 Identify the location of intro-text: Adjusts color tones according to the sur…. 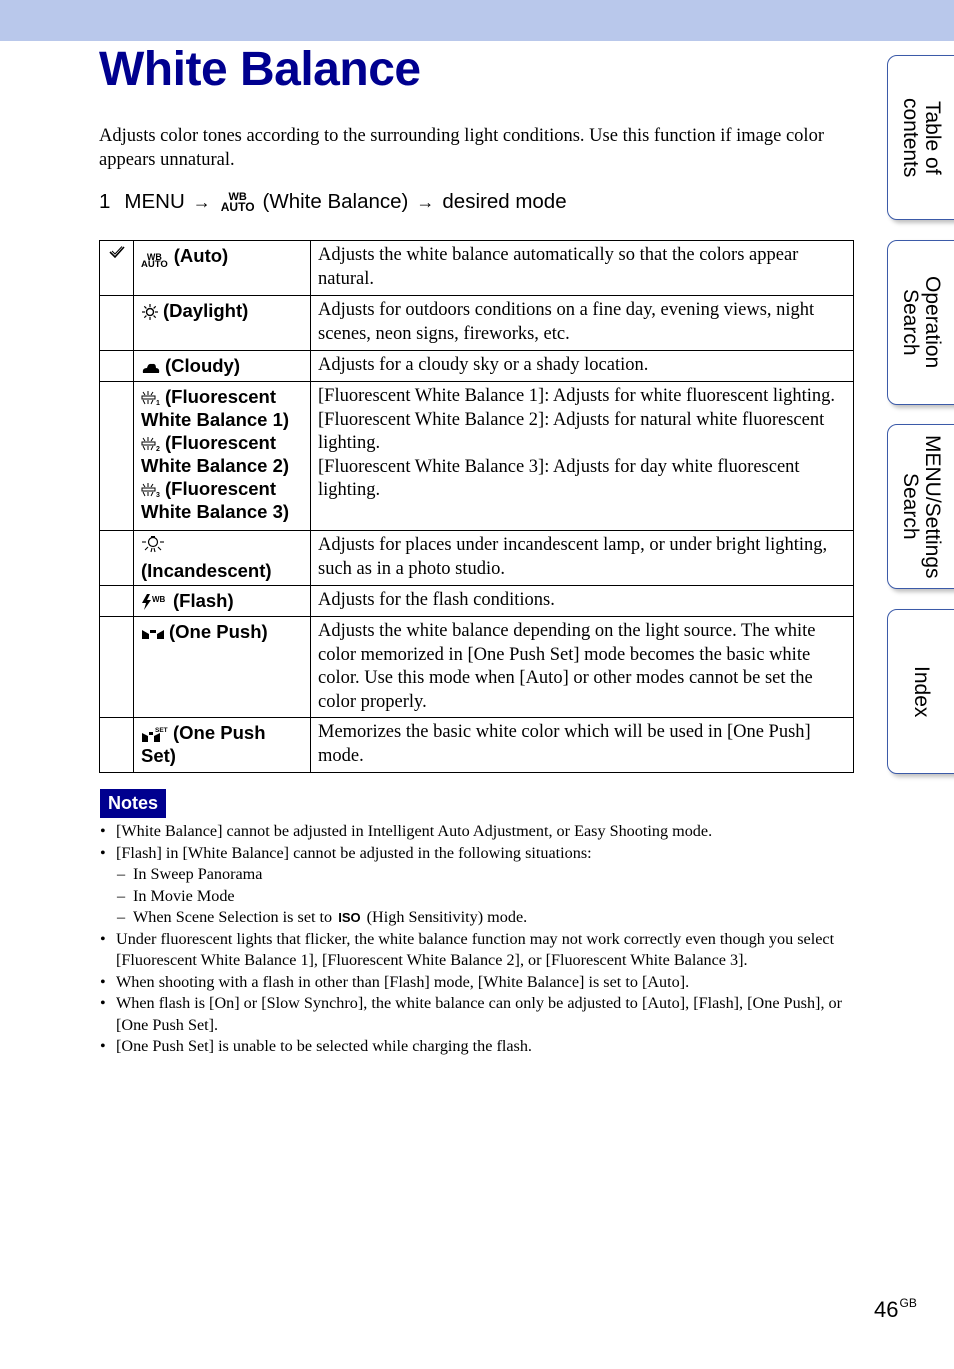
(461, 148).